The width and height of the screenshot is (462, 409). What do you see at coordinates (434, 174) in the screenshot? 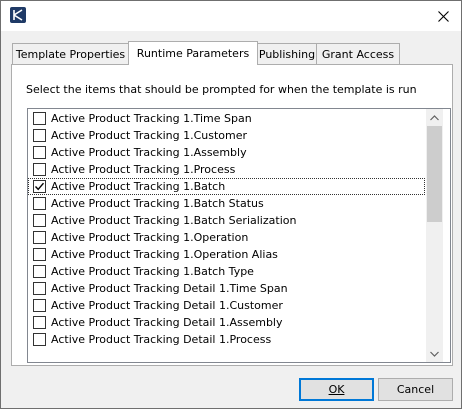
I see `scrollbar-thumb` at bounding box center [434, 174].